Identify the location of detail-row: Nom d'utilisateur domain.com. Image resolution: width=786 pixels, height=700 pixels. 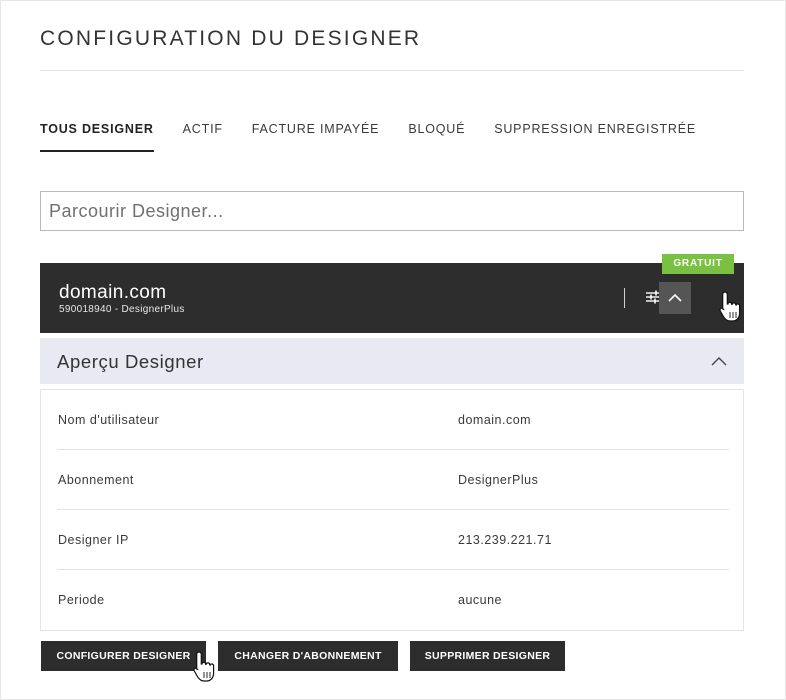
(393, 420).